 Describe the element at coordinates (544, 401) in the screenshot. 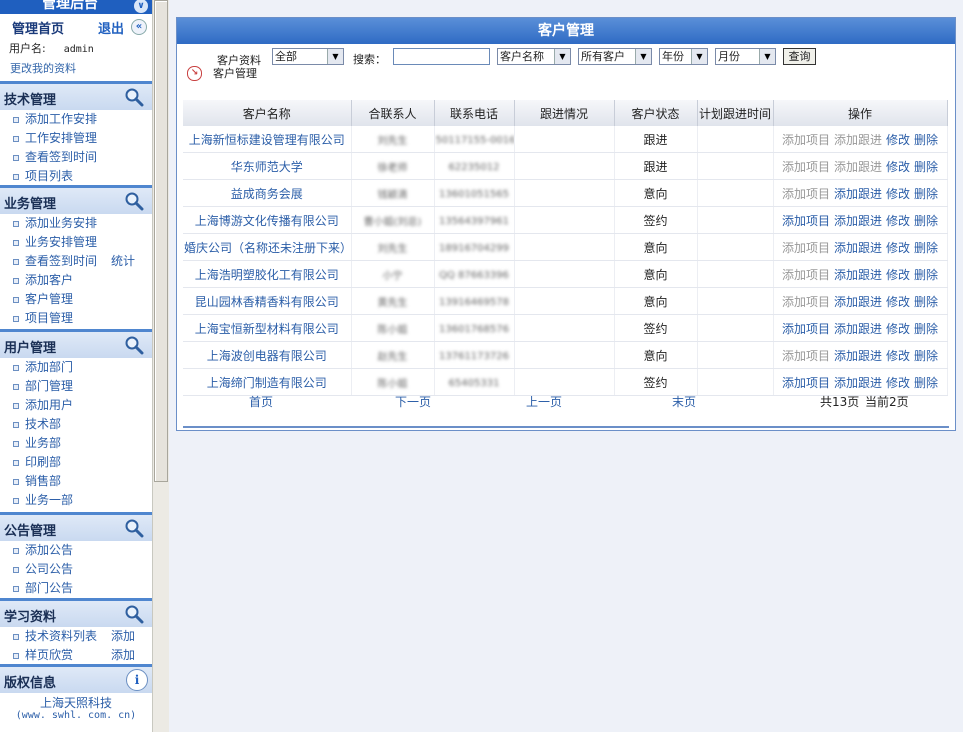

I see `prev-page-link: 上一页` at that location.